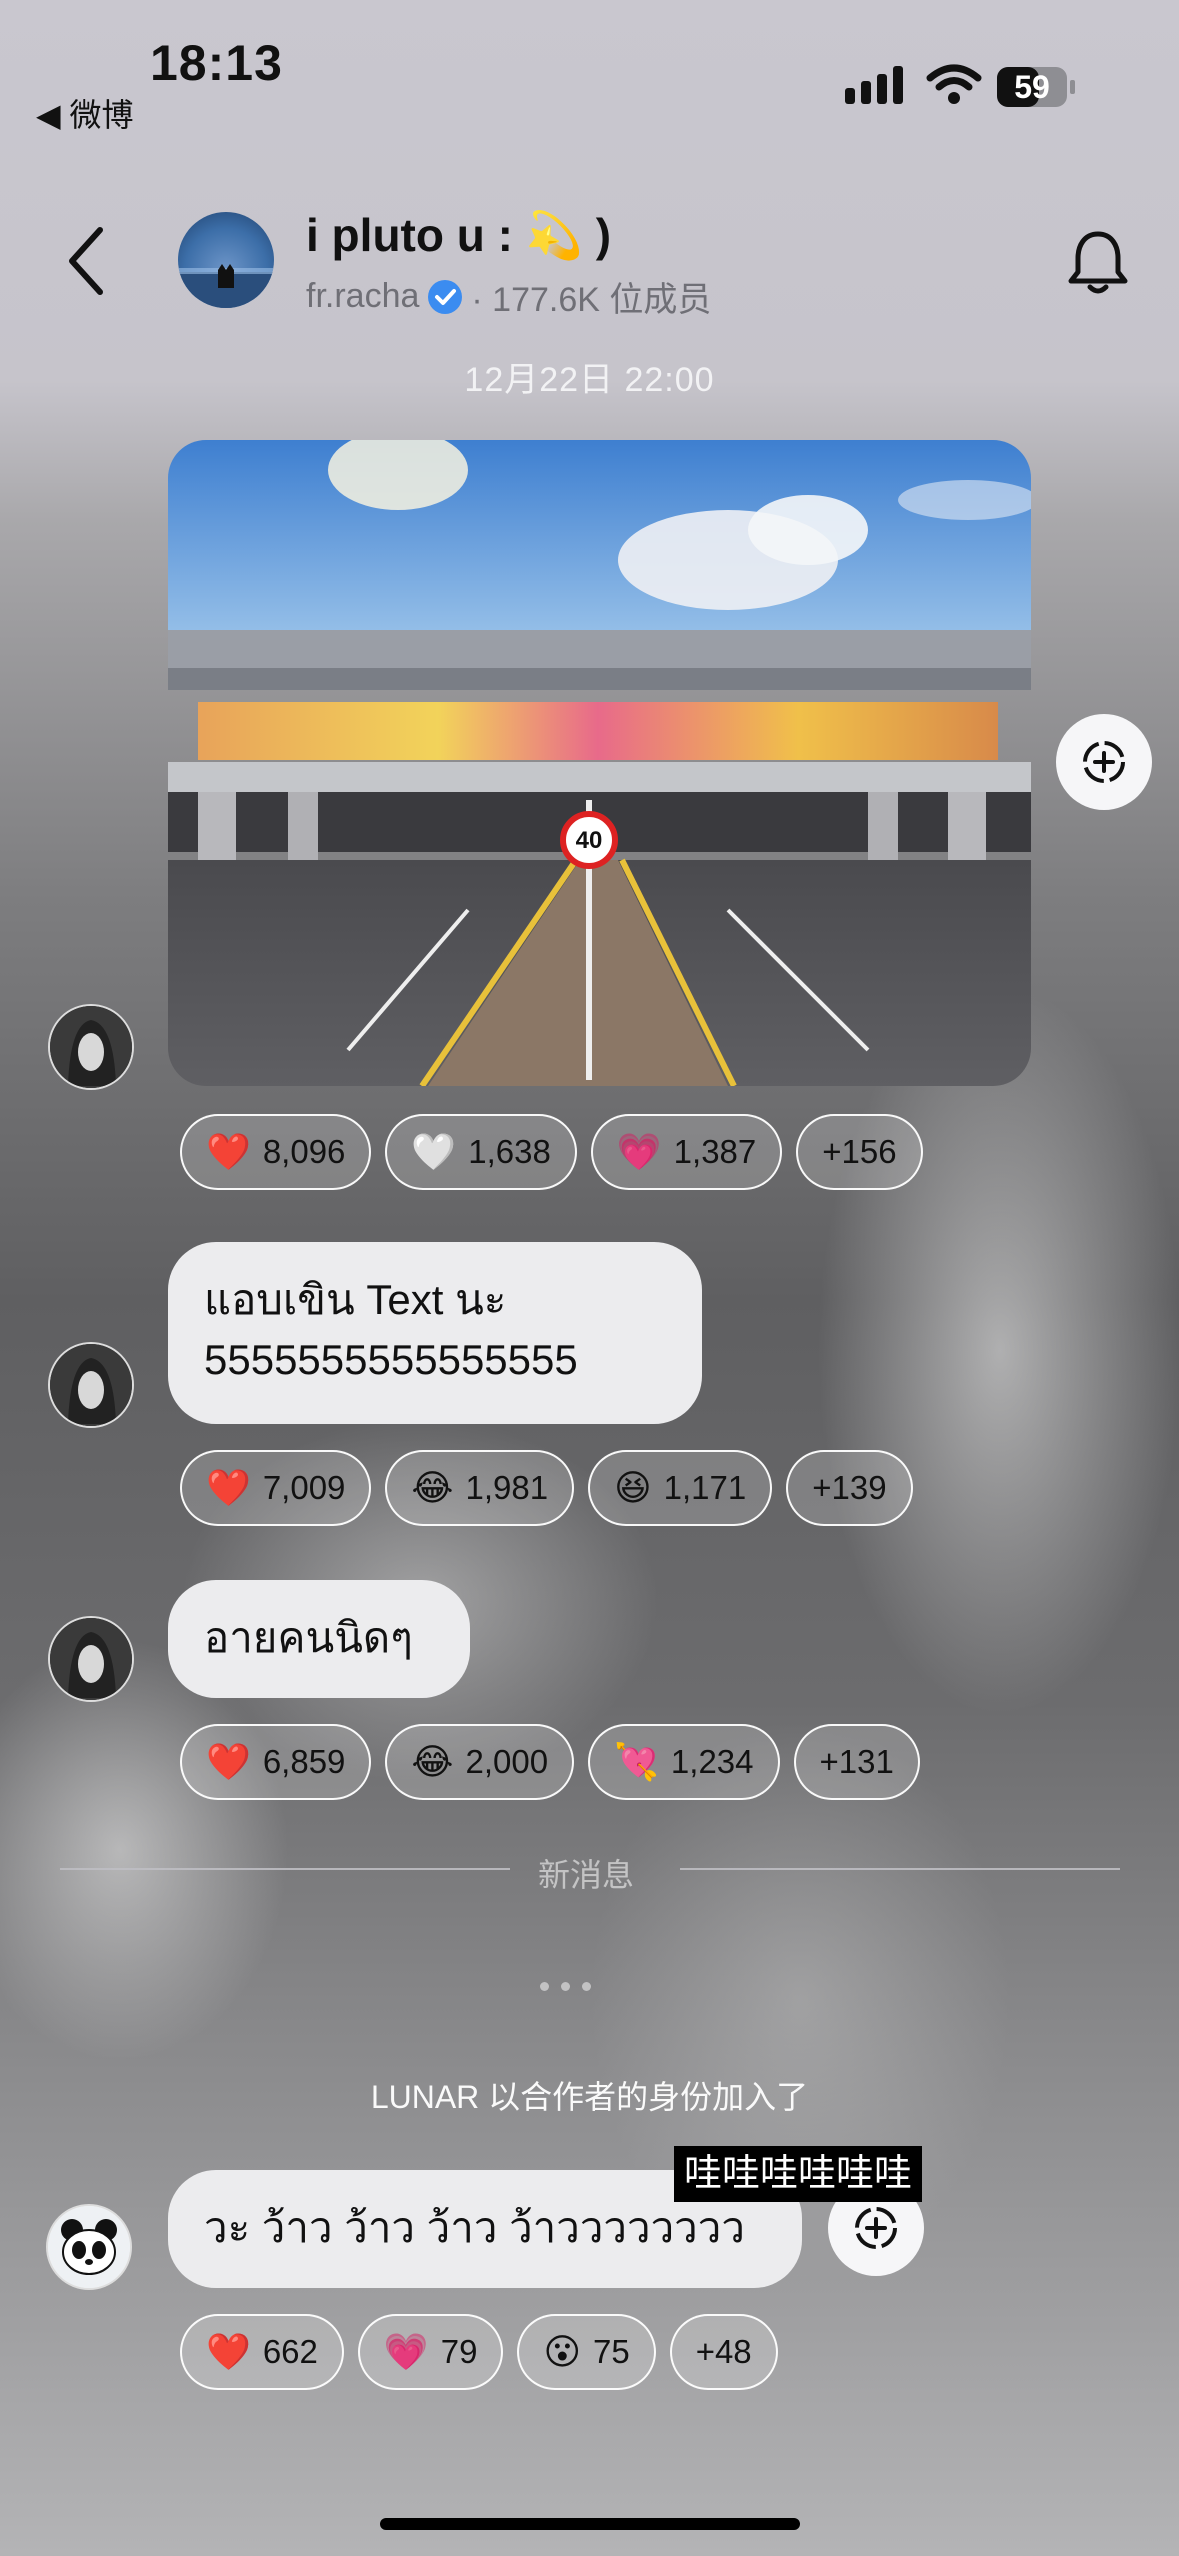  What do you see at coordinates (304, 1487) in the screenshot?
I see `reaction-count: 7,009` at bounding box center [304, 1487].